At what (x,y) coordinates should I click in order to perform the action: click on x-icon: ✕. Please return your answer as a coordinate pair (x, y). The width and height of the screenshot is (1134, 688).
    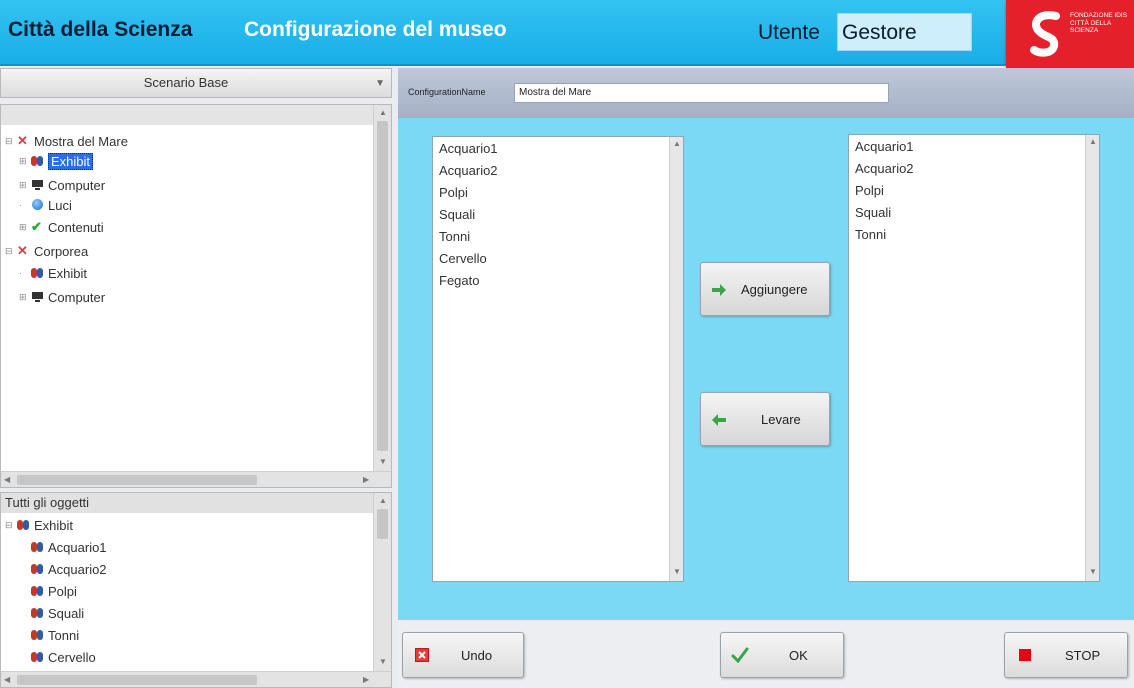
    Looking at the image, I should click on (22, 140).